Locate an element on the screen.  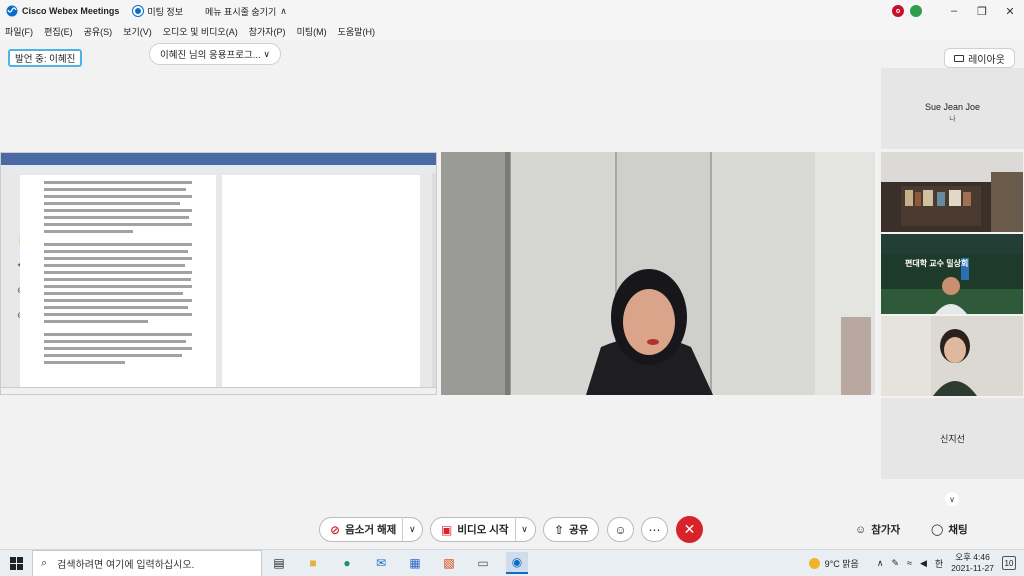
menu-edit: 편집(E) is located at coordinates (58, 31).